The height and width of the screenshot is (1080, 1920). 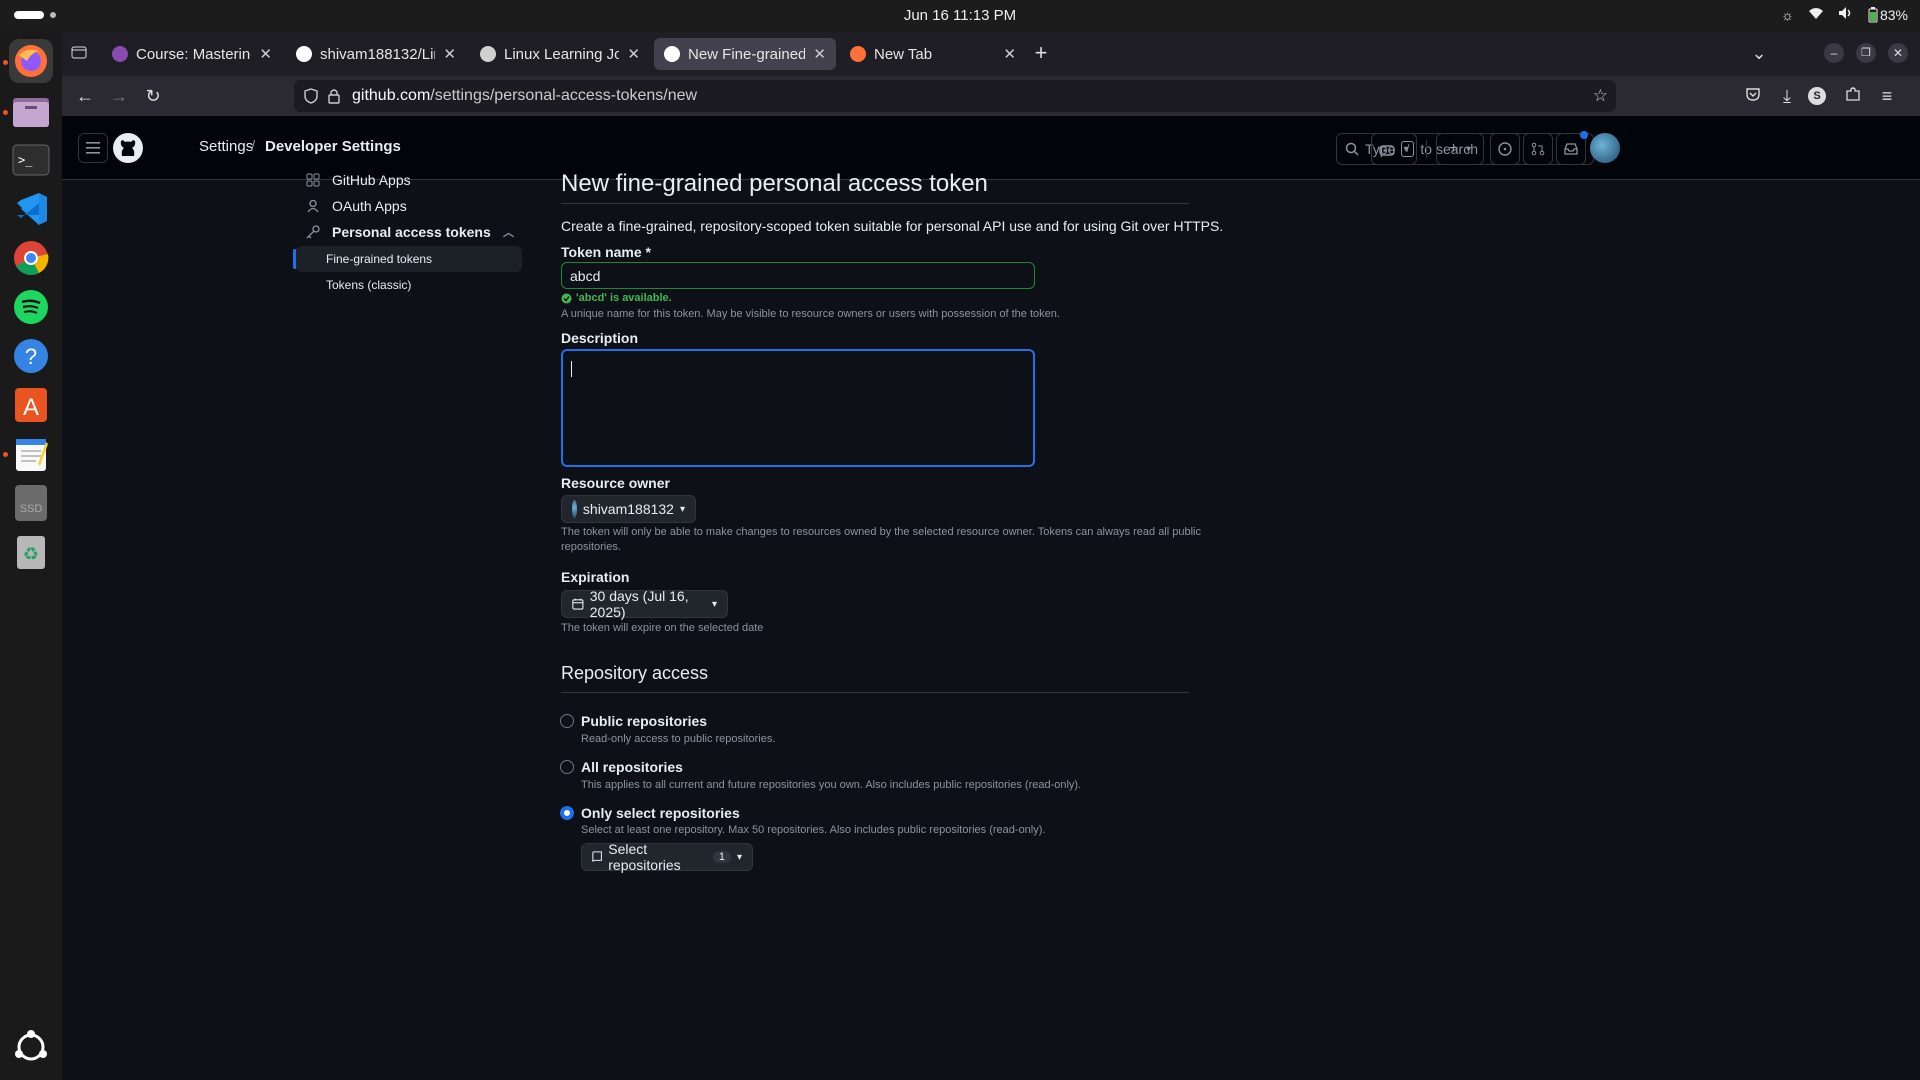 I want to click on sidebar-item-github-apps: GitHub Apps, so click(x=409, y=180).